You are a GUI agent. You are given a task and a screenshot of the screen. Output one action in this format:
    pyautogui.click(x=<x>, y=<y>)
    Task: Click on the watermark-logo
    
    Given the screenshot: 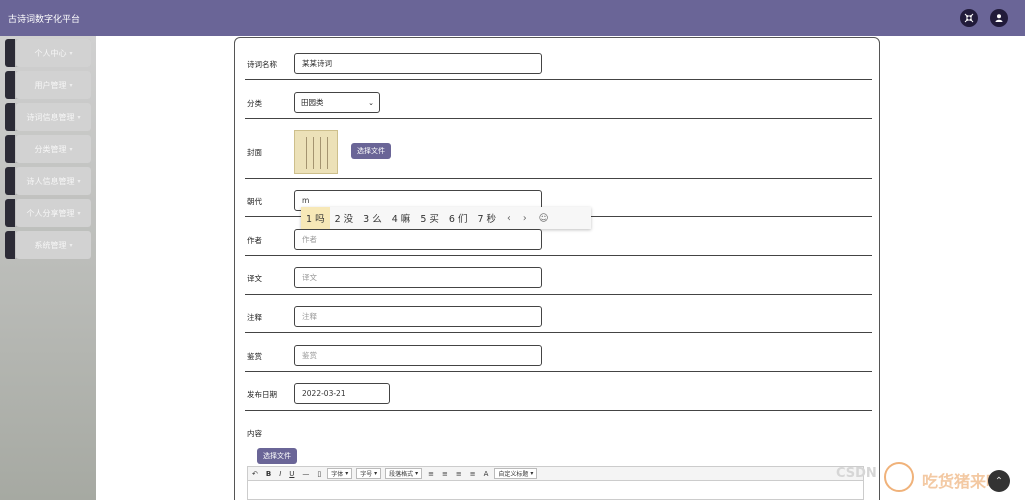 What is the action you would take?
    pyautogui.click(x=899, y=477)
    